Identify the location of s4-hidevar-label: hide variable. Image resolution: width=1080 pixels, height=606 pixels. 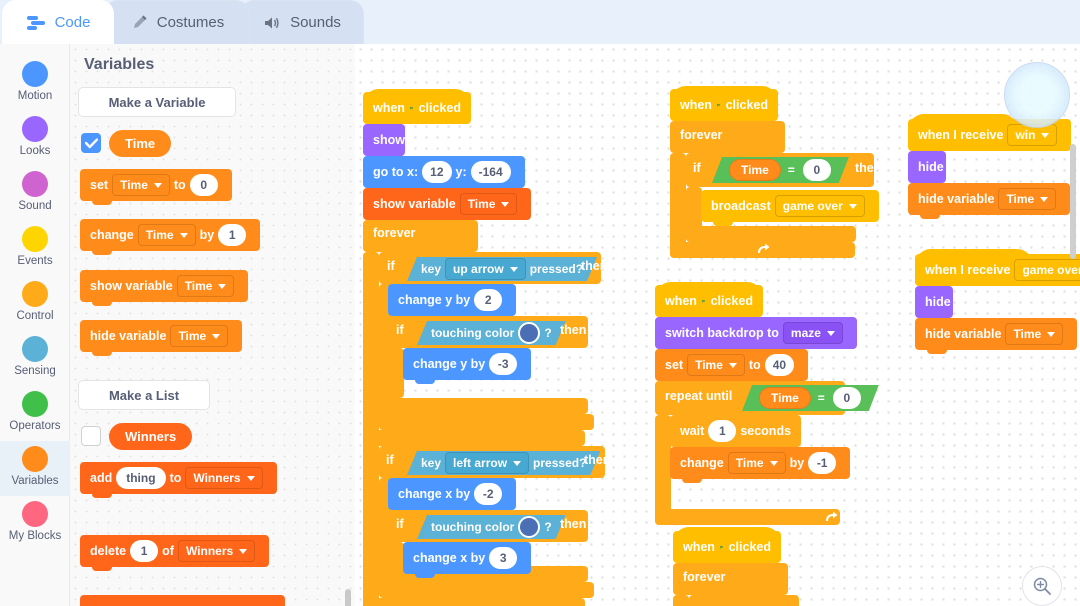
(956, 199).